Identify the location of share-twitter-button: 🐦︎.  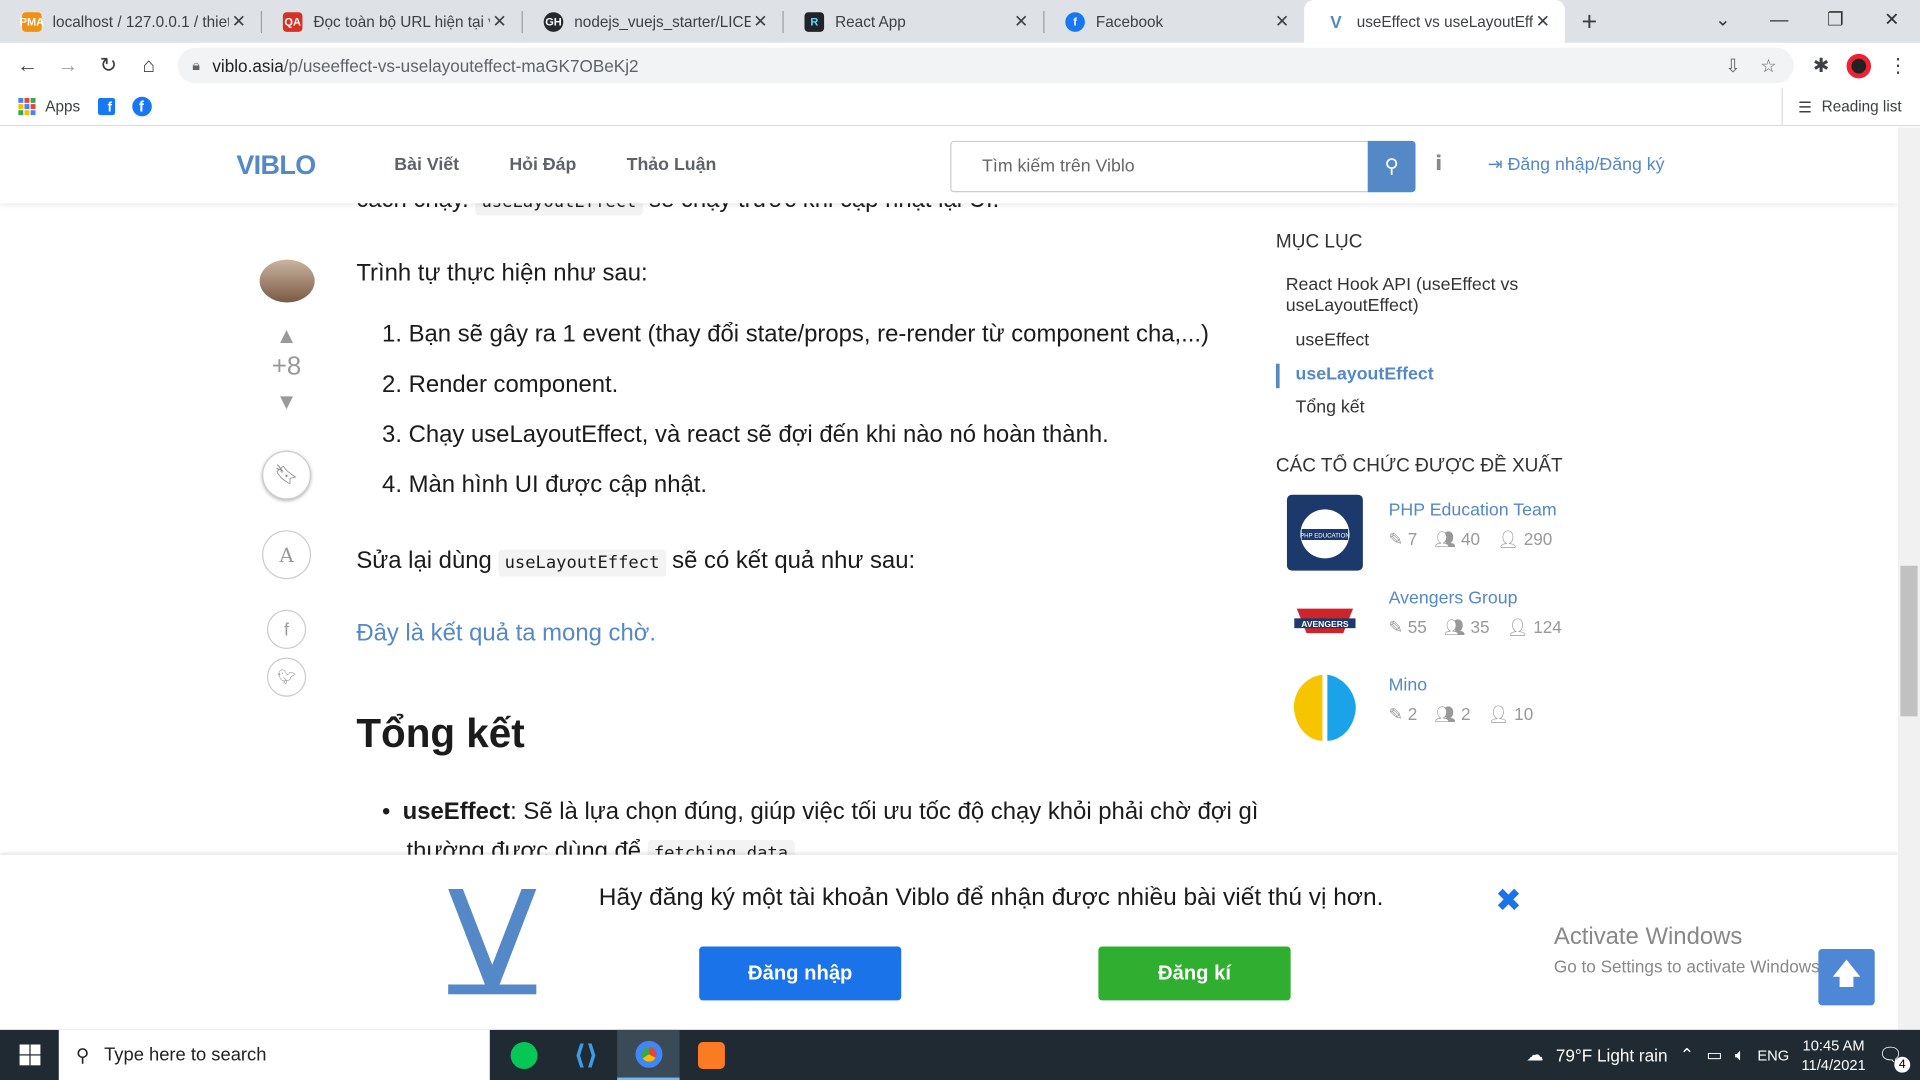
(286, 677).